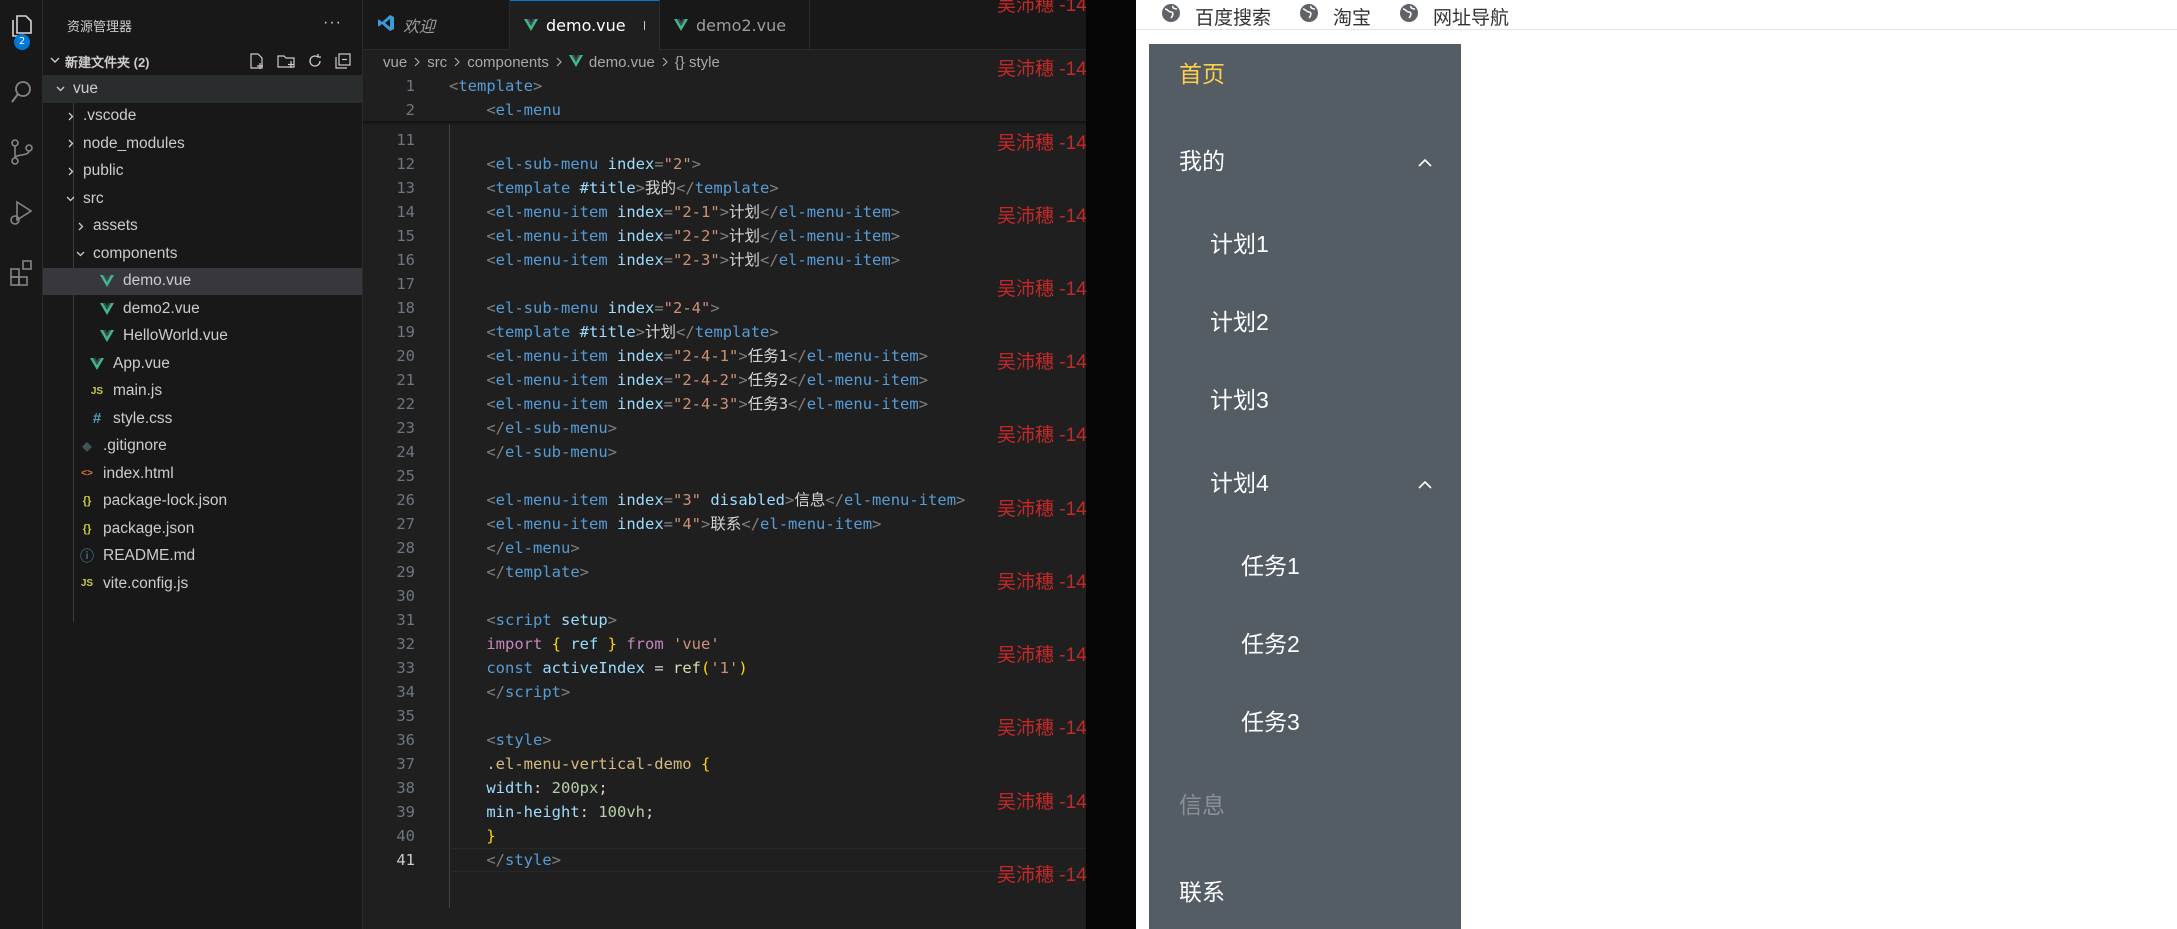 The height and width of the screenshot is (929, 2177). What do you see at coordinates (141, 363) in the screenshot?
I see `tree-item-label: App.vue` at bounding box center [141, 363].